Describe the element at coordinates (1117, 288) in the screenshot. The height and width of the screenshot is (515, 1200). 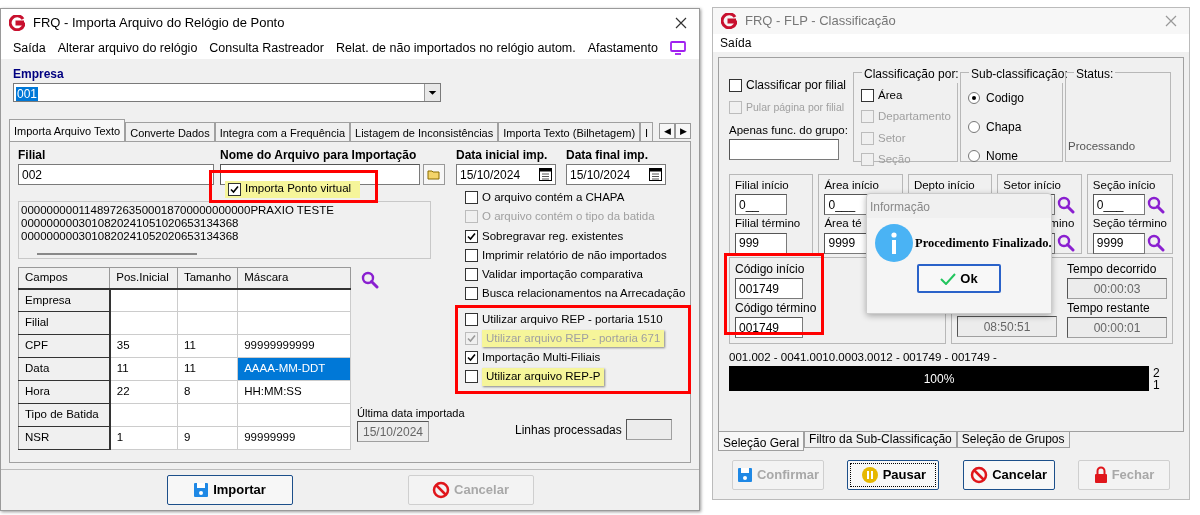
I see `time-field: 00:00:03` at that location.